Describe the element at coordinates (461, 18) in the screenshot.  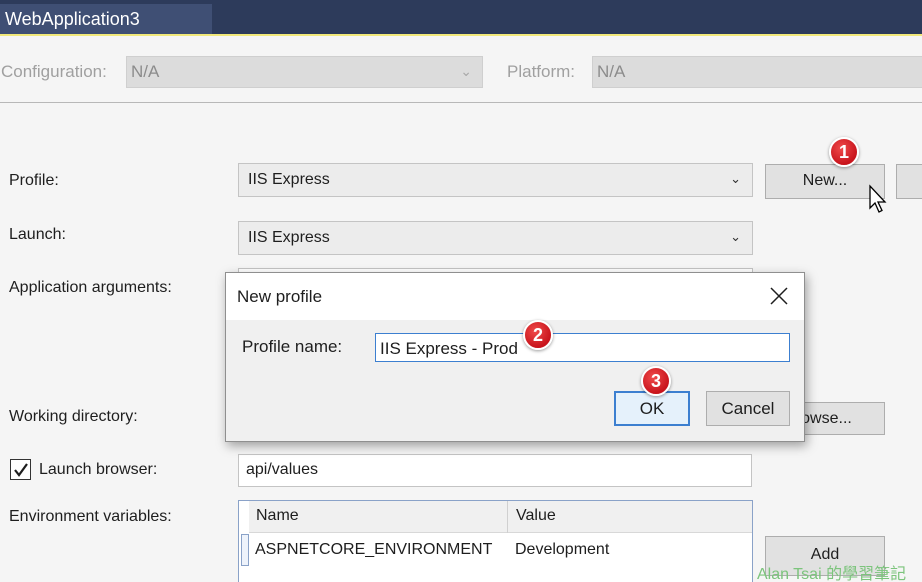
I see `document-tab-bar: WebApplication3` at that location.